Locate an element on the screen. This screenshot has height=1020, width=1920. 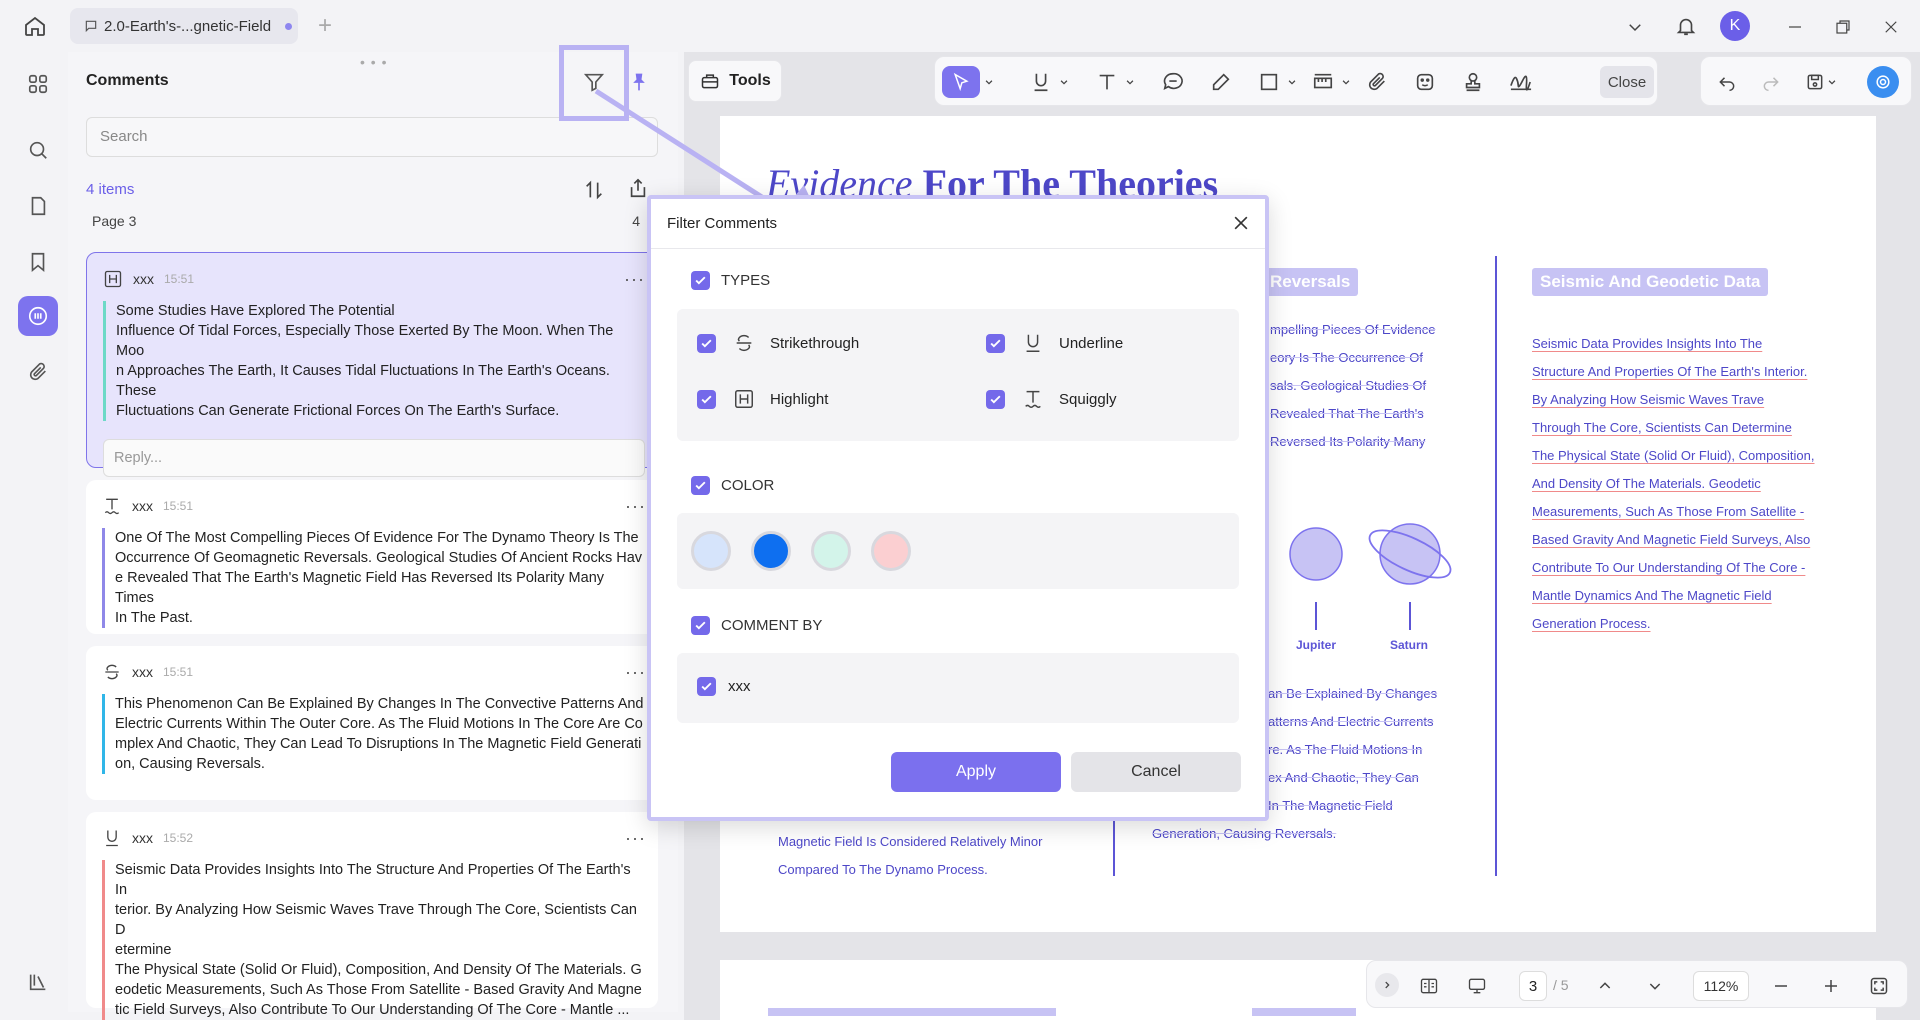
drag-handle: • • • is located at coordinates (373, 62).